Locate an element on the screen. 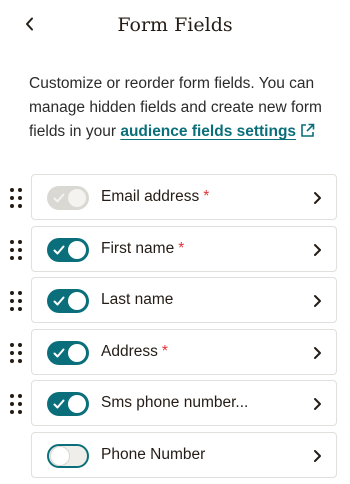  field-label: First name * is located at coordinates (142, 249).